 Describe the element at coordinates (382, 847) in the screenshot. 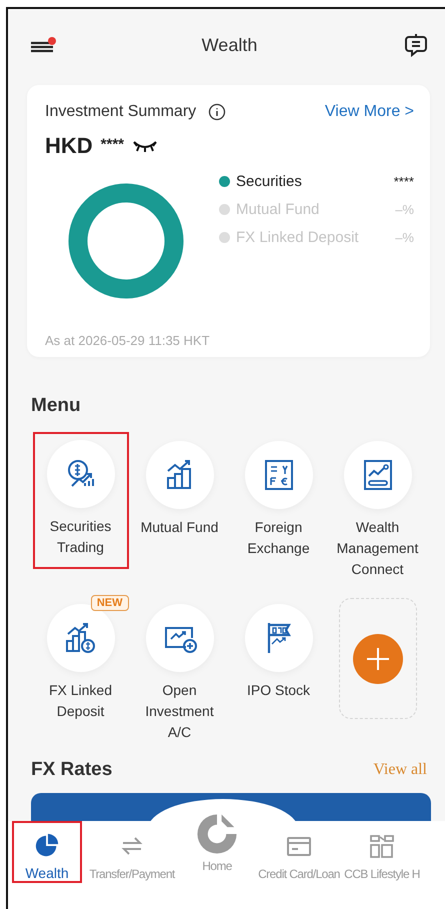

I see `grid-icon` at that location.